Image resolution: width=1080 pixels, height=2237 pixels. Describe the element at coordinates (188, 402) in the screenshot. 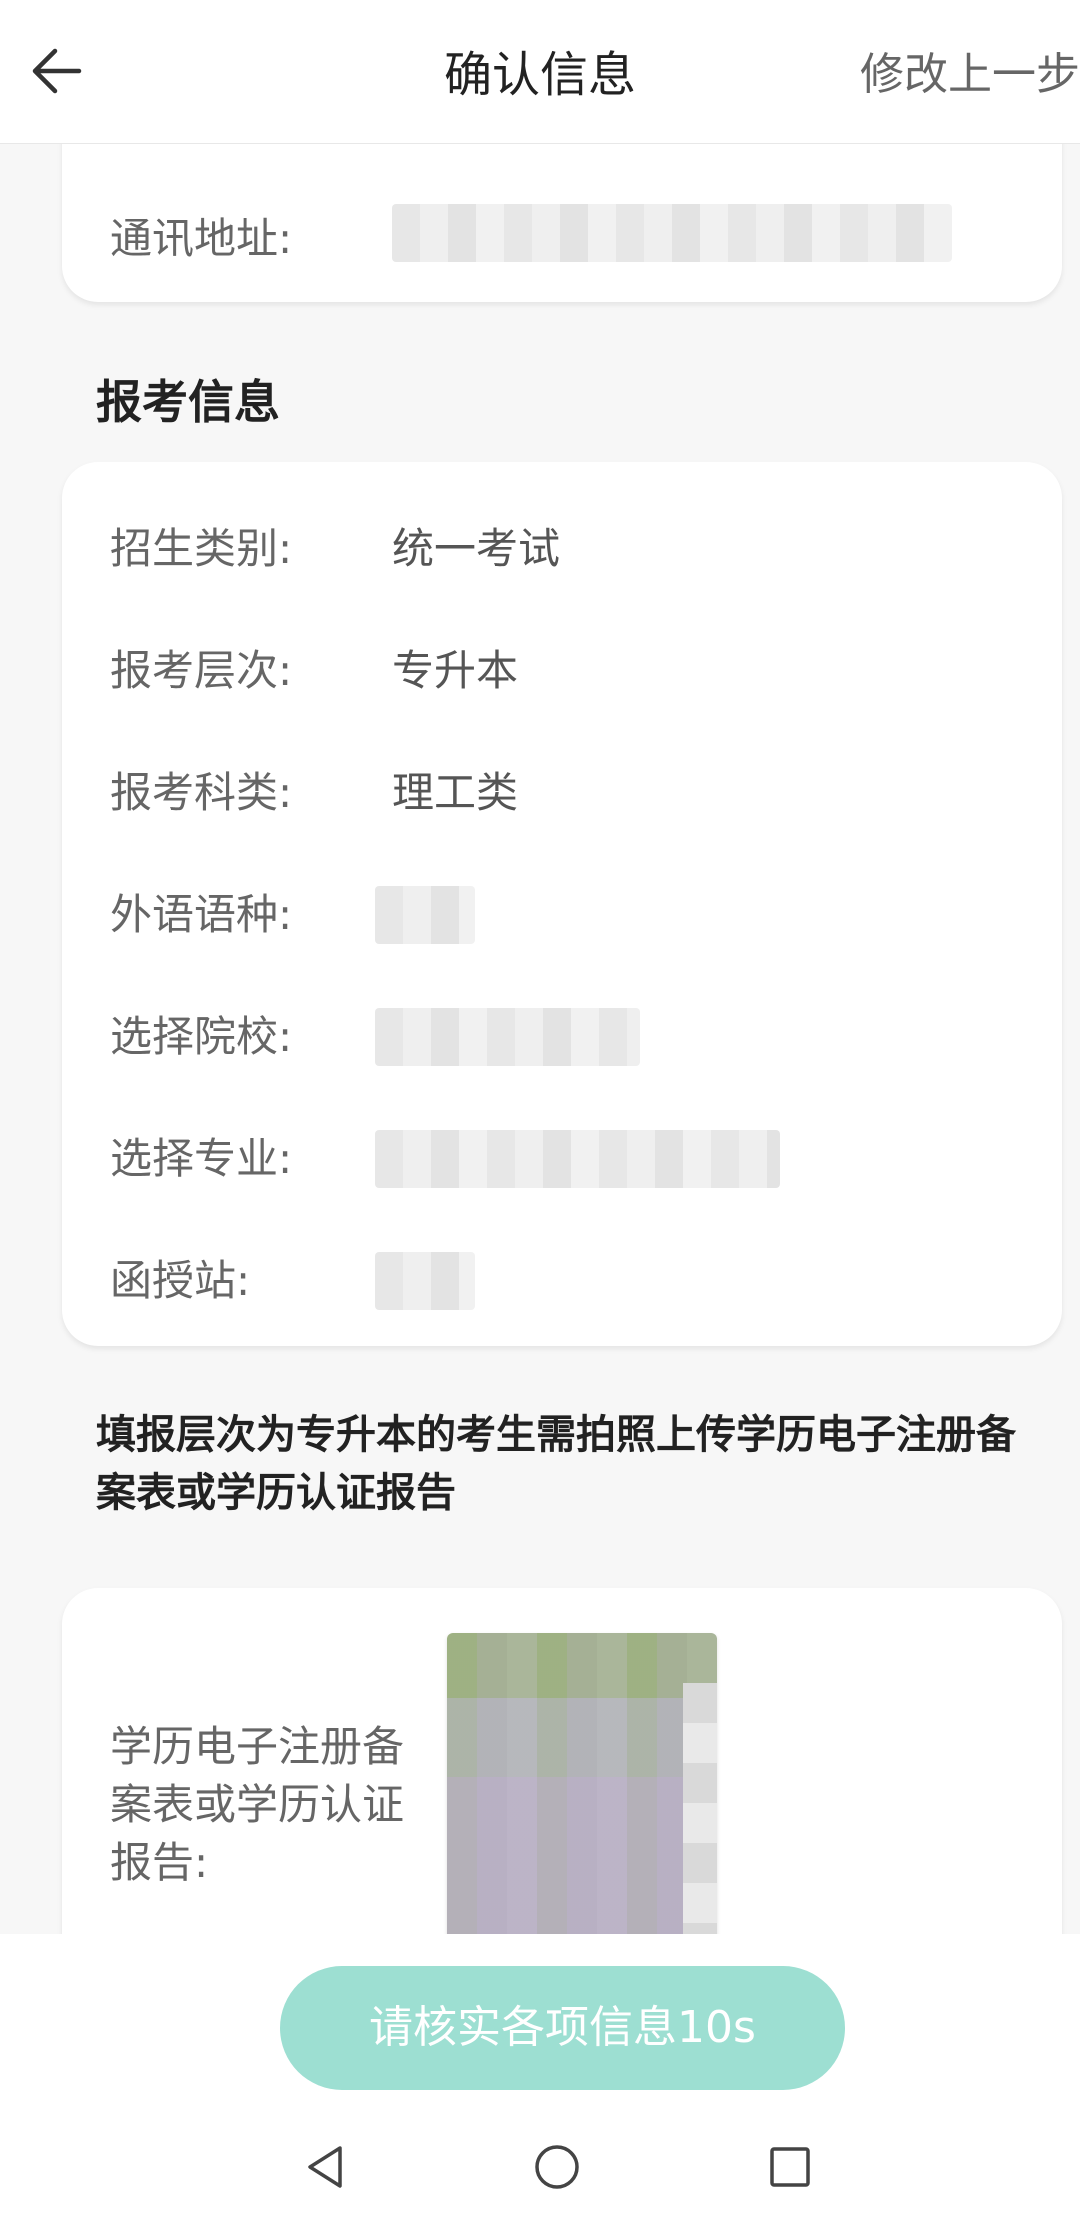

I see `apply-section-title: 报考信息` at that location.